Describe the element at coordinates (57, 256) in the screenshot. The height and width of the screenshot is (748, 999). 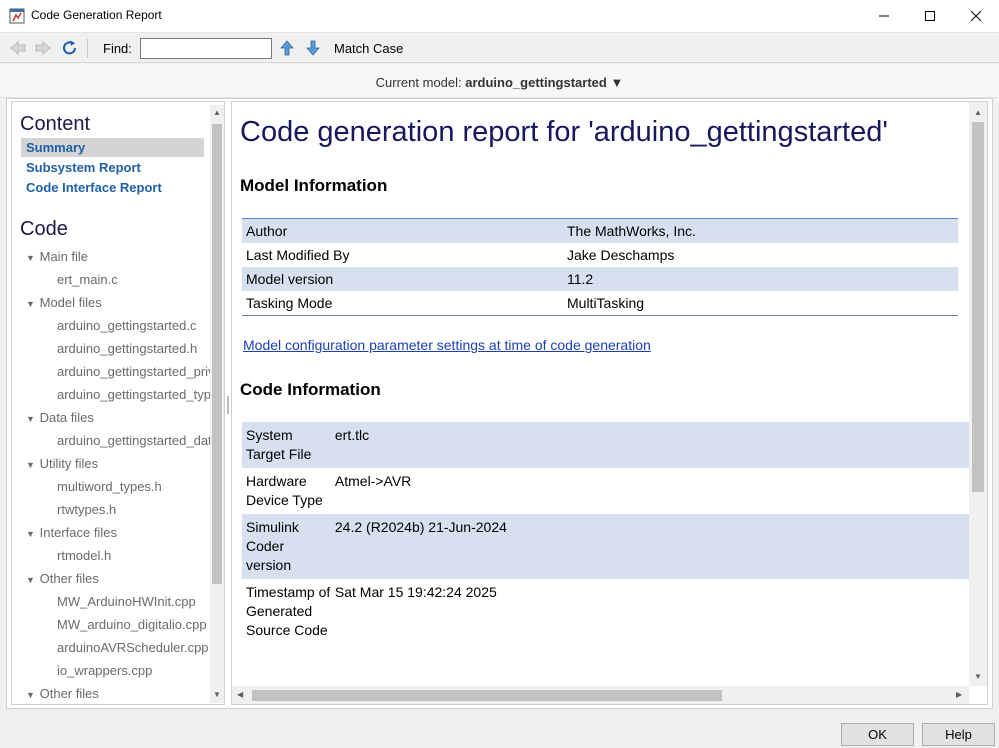
I see `tree-group-main-file: ▼ Main file` at that location.